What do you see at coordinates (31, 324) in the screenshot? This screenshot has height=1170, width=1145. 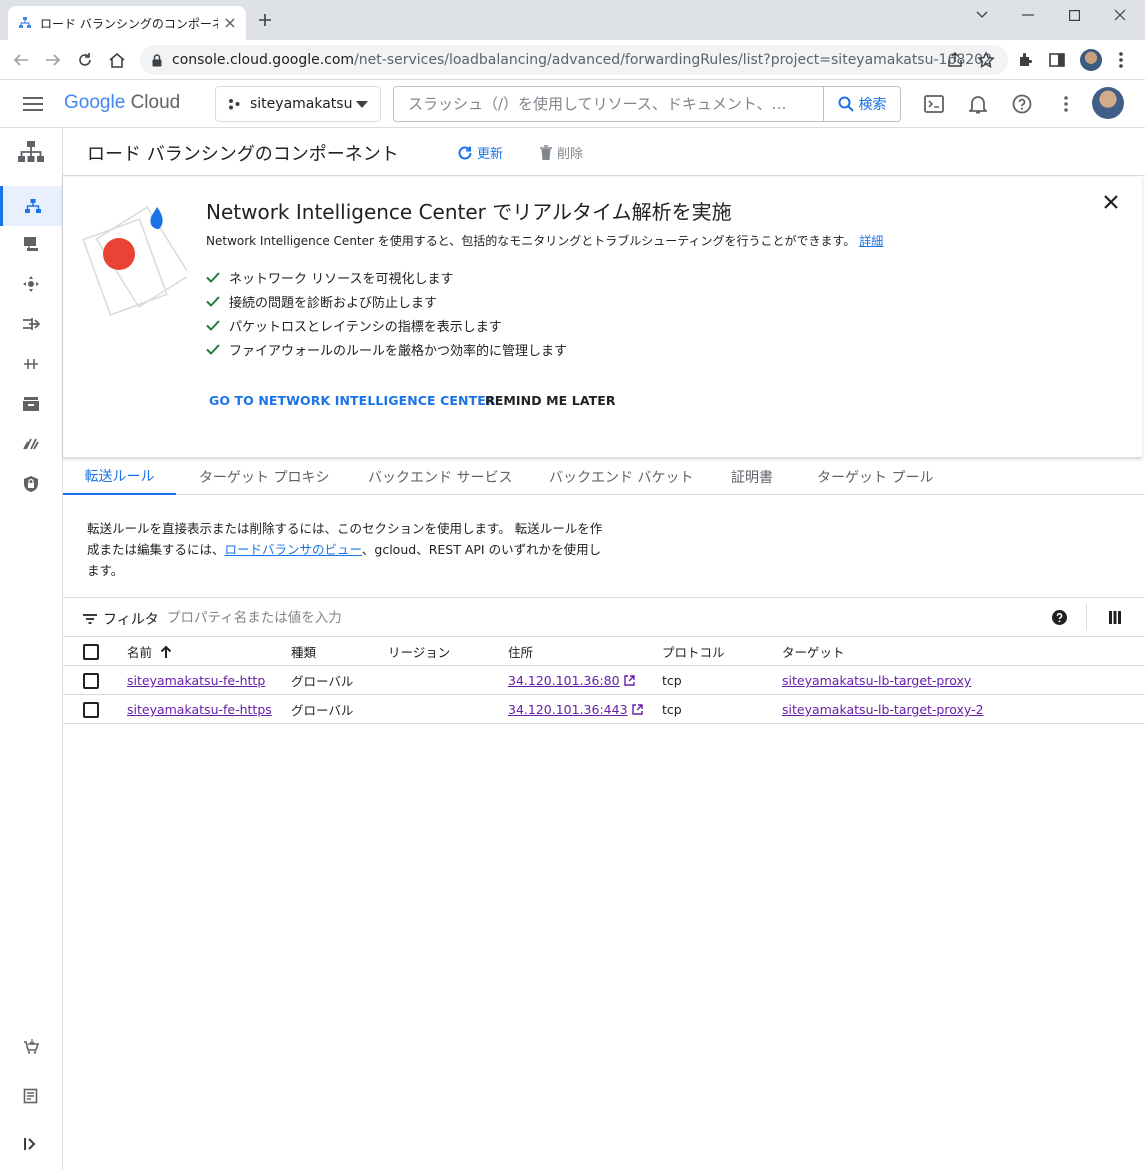 I see `cloud-nat-icon` at bounding box center [31, 324].